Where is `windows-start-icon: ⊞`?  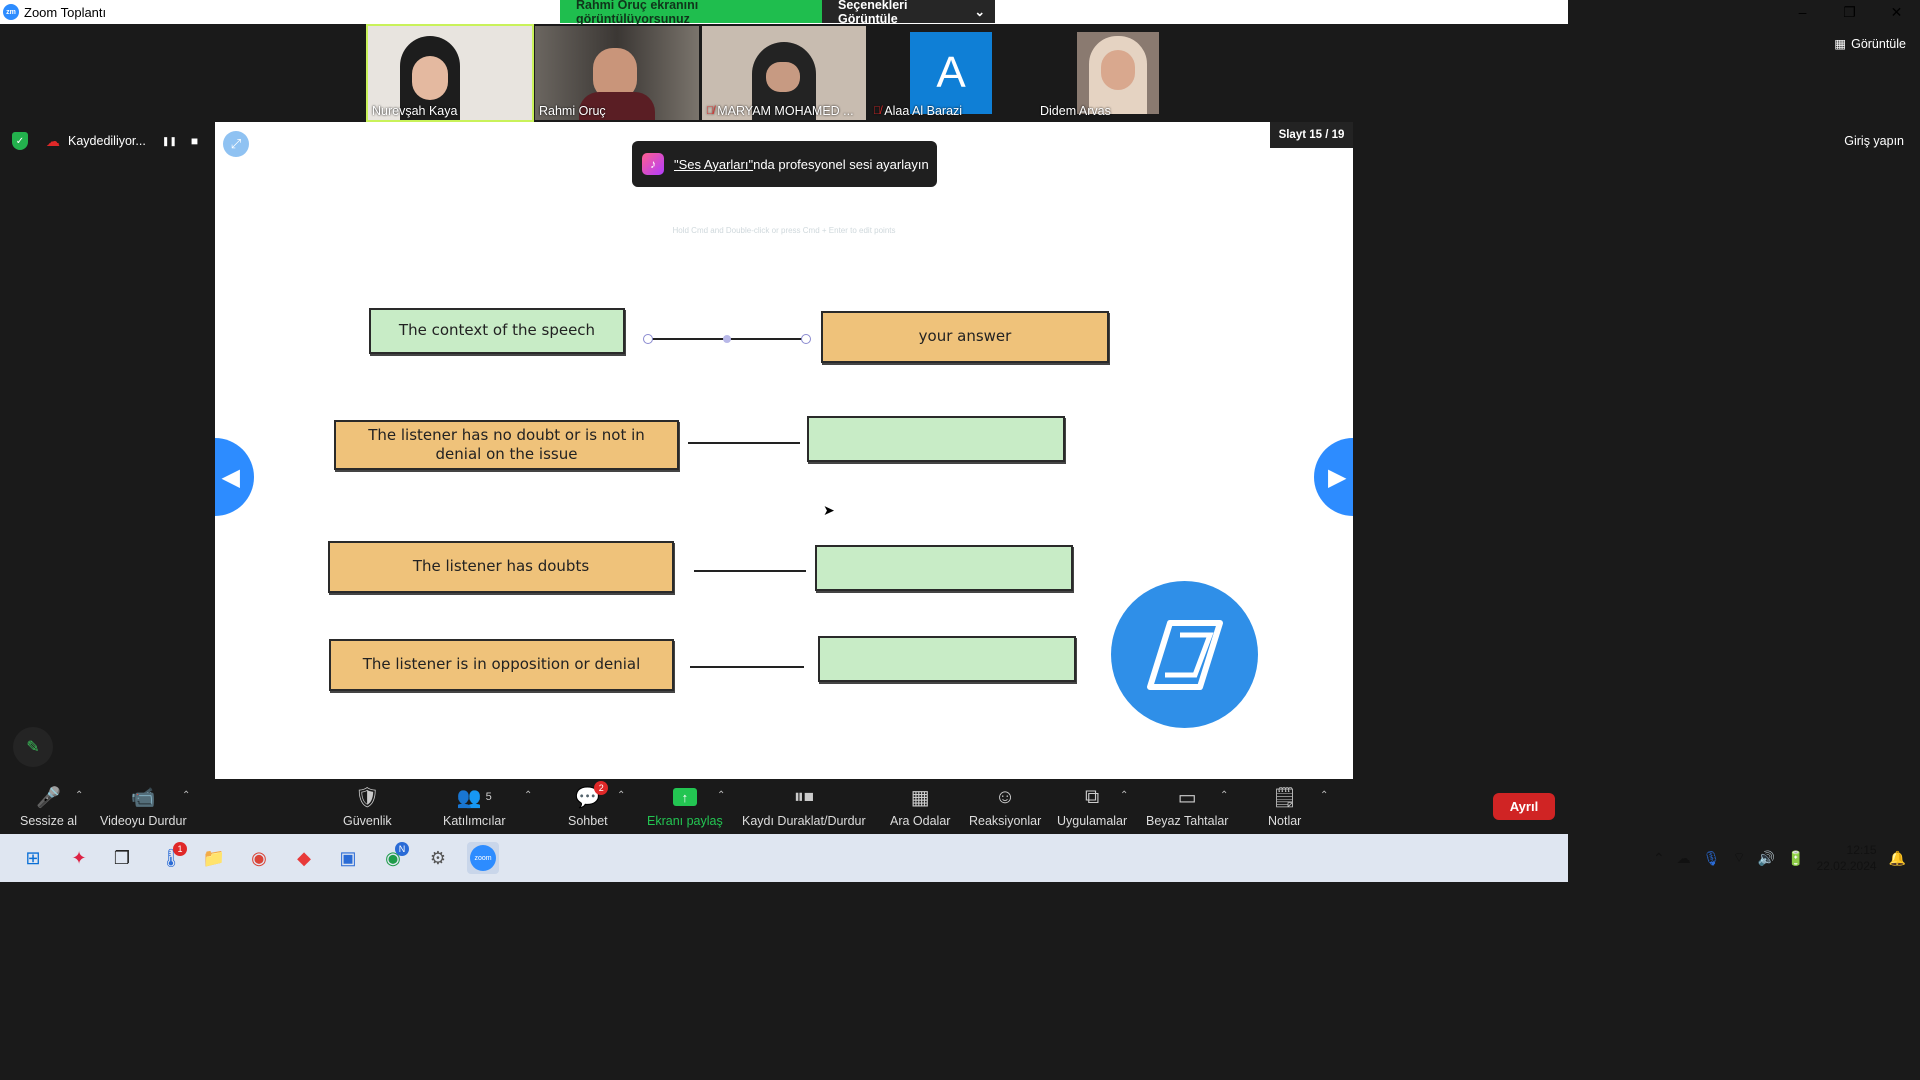 windows-start-icon: ⊞ is located at coordinates (33, 858).